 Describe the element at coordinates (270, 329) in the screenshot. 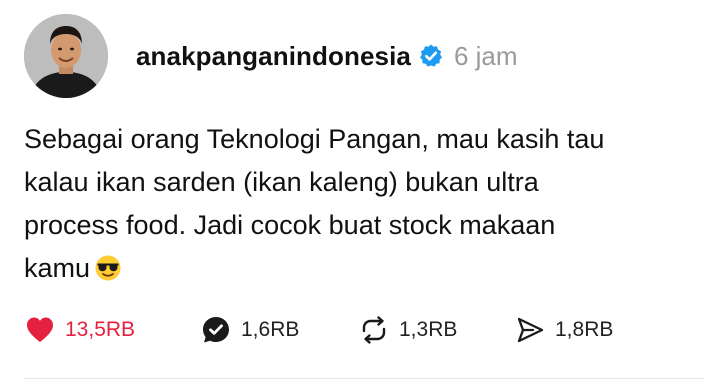

I see `reply-count: 1,6RB` at that location.